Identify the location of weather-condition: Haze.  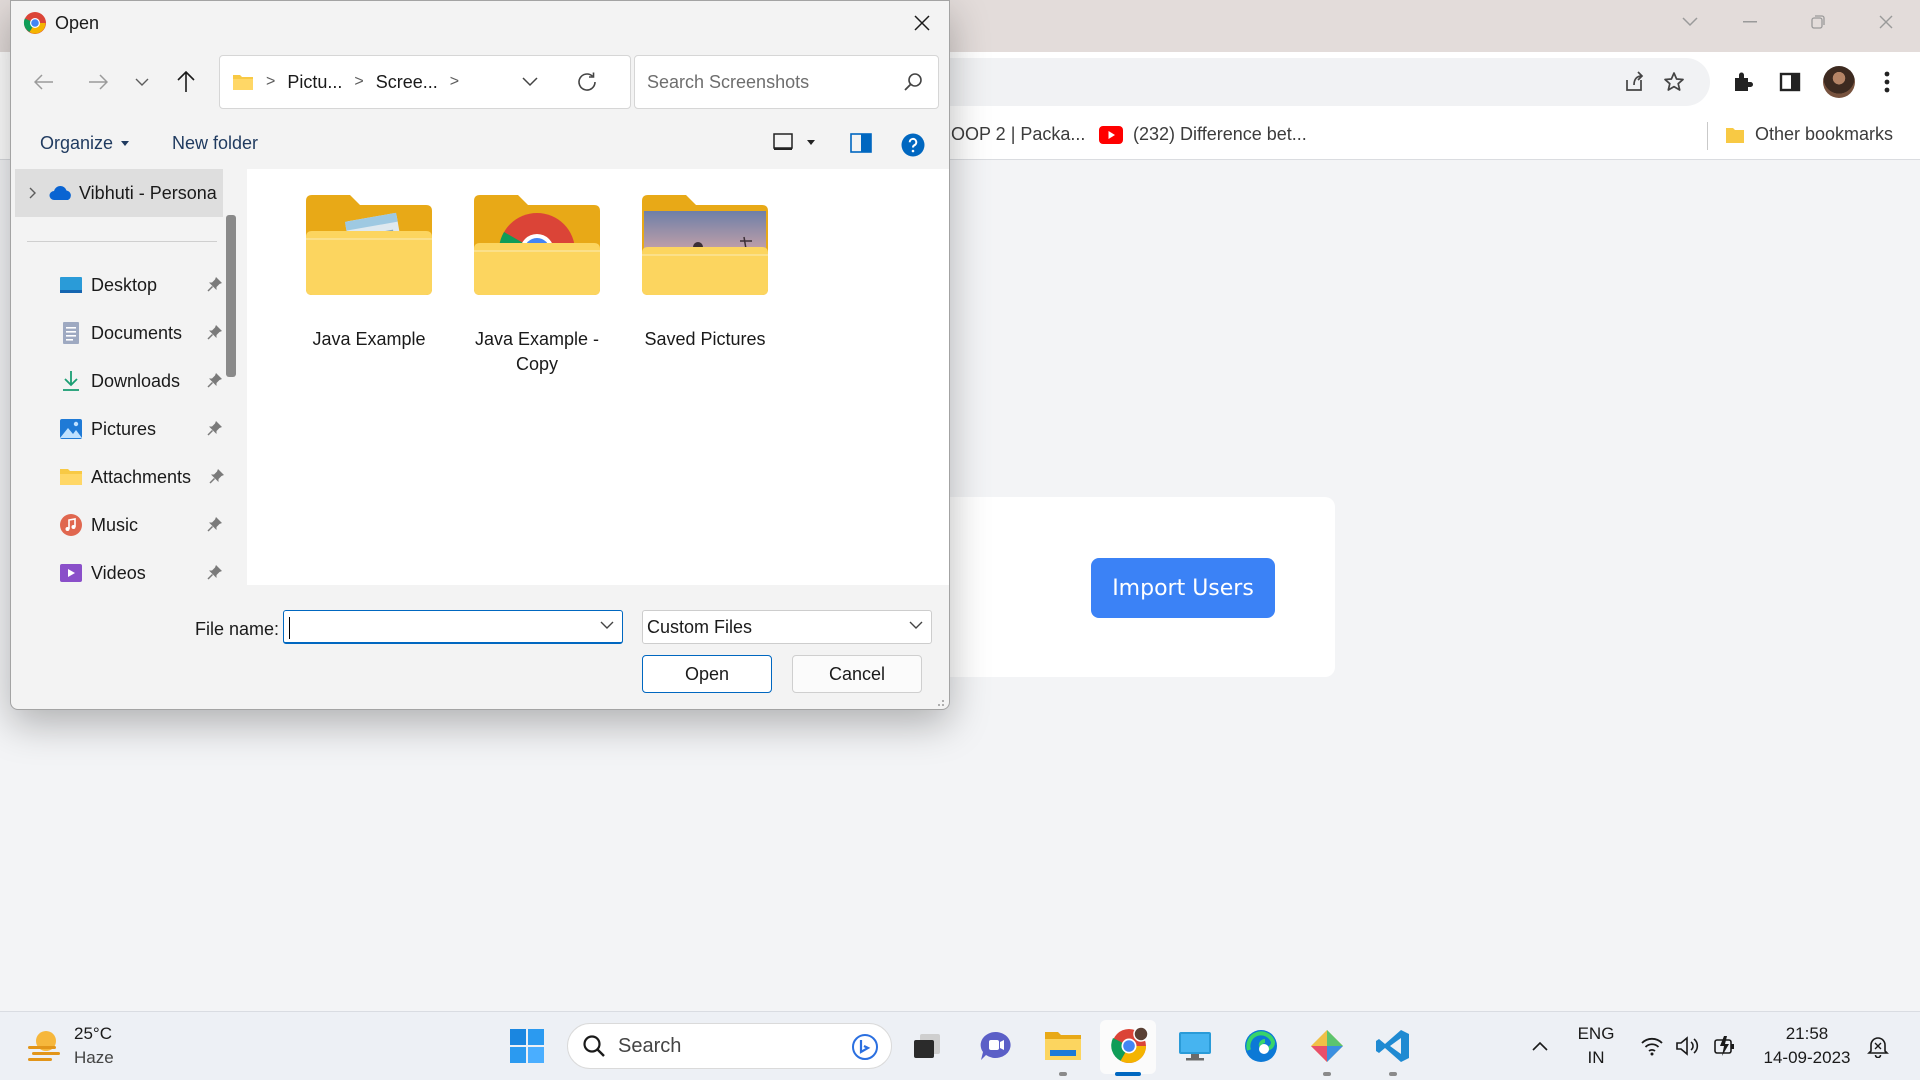
(94, 1057).